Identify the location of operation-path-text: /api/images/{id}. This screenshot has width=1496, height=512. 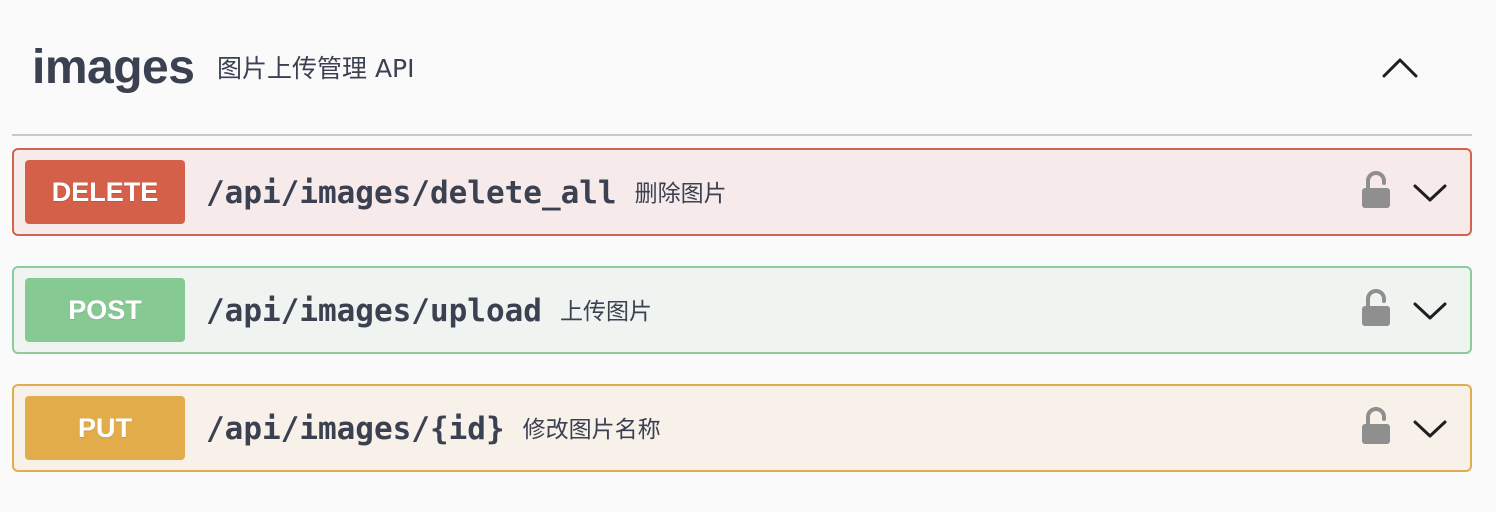
(355, 429).